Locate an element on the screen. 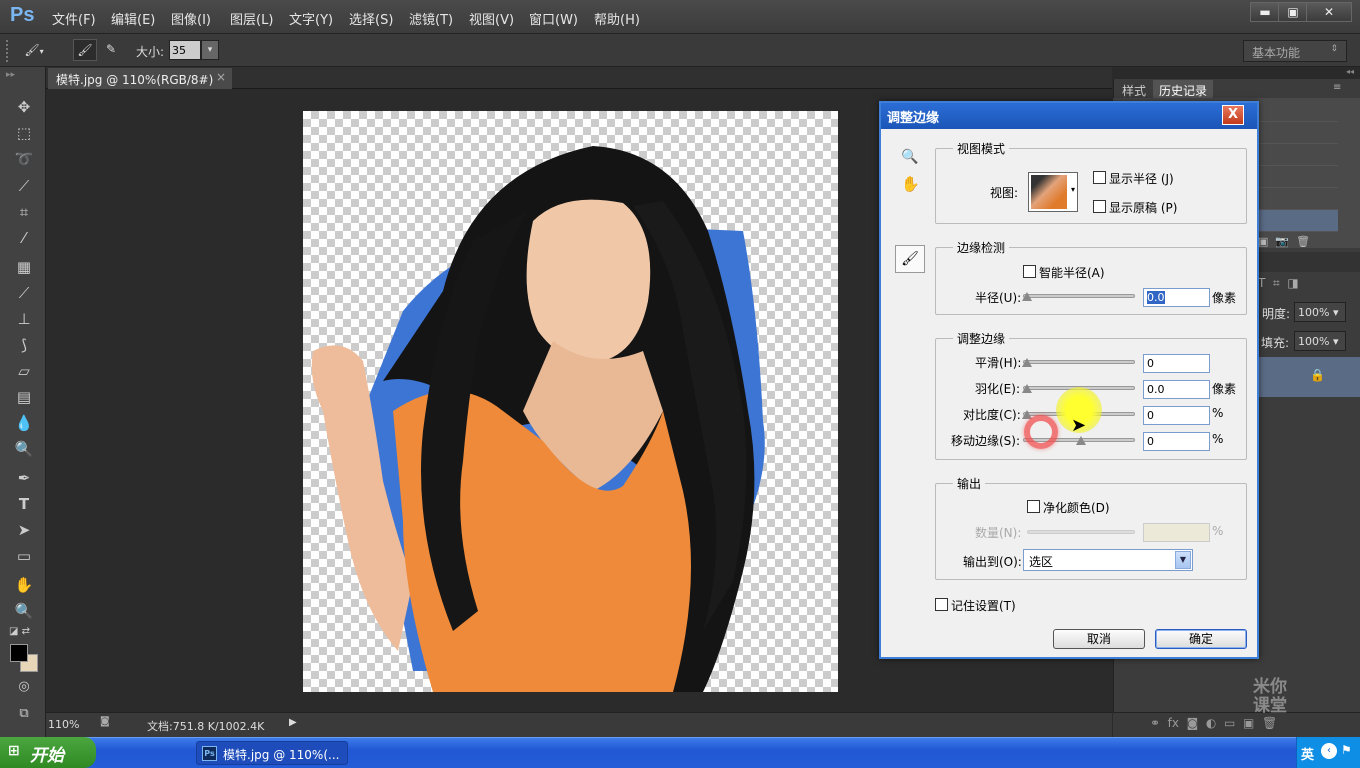 The width and height of the screenshot is (1360, 768). erase-refinements-tool-icon: ✎ is located at coordinates (111, 50).